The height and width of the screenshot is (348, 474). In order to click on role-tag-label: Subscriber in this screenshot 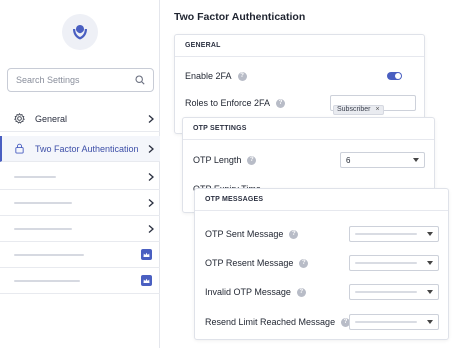, I will do `click(354, 109)`.